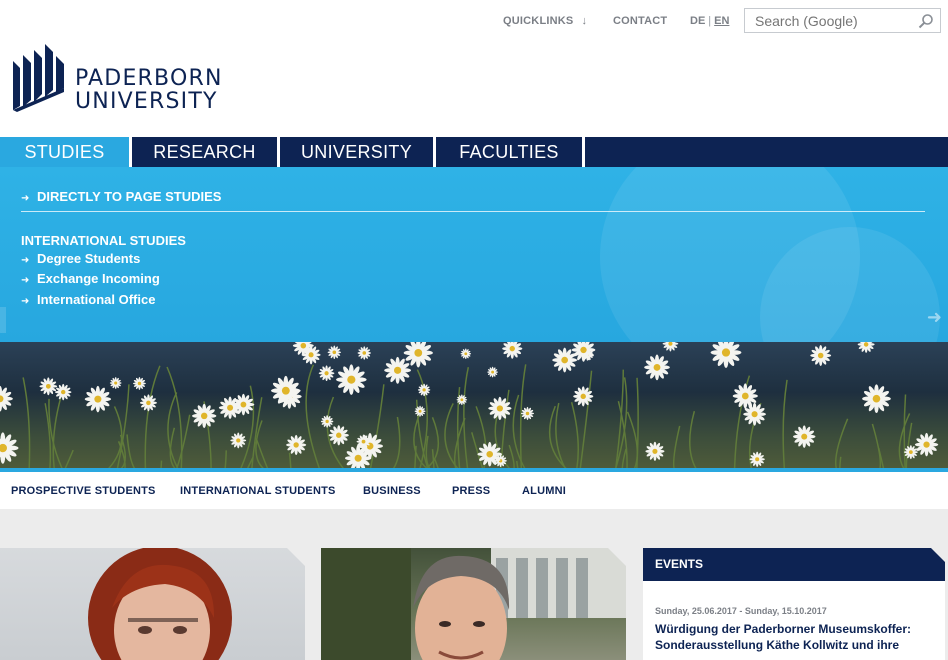 This screenshot has width=948, height=660. Describe the element at coordinates (509, 152) in the screenshot. I see `tab-faculties: FACULTIES` at that location.